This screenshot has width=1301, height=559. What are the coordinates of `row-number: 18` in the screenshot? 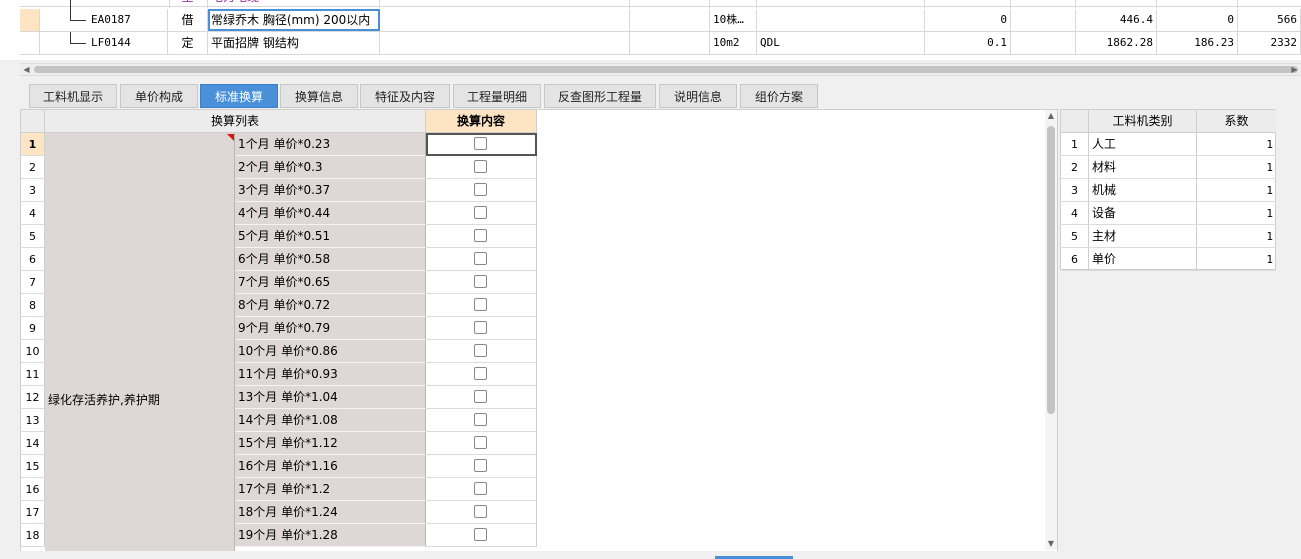 It's located at (33, 535).